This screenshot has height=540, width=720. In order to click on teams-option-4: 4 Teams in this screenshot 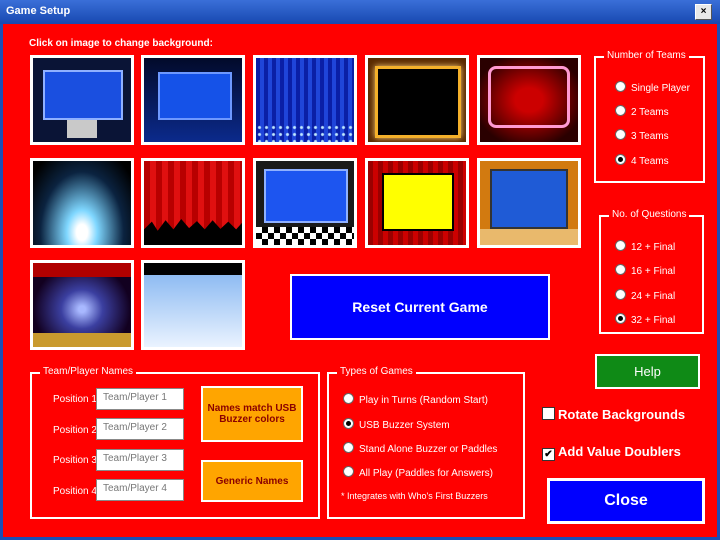, I will do `click(642, 160)`.